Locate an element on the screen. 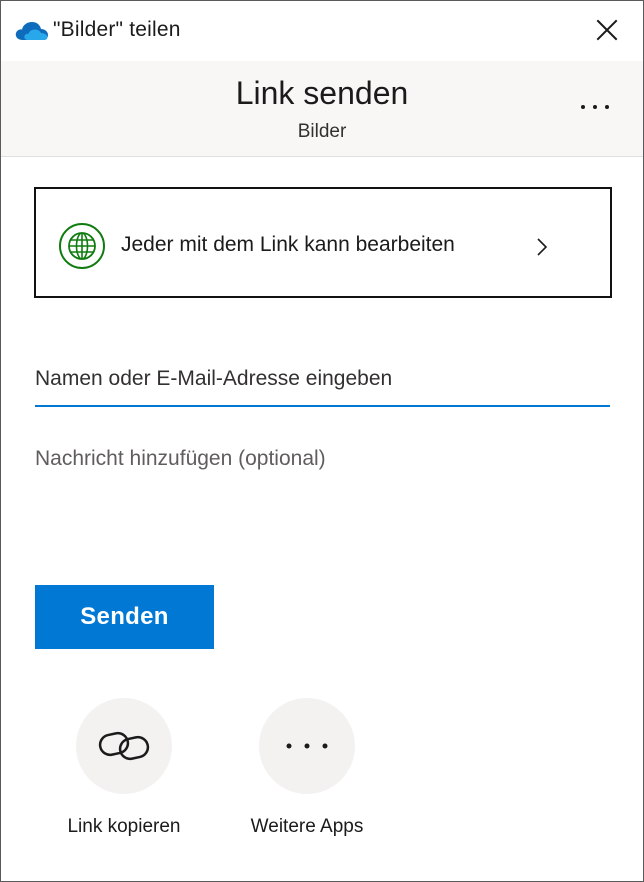 Image resolution: width=644 pixels, height=882 pixels. window-title: "Bilder" teilen is located at coordinates (117, 29).